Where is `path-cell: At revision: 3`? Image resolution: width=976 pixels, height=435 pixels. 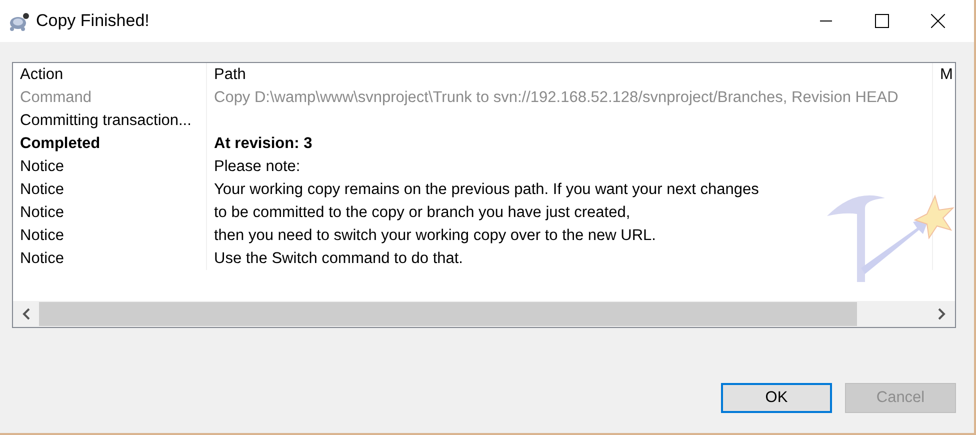
path-cell: At revision: 3 is located at coordinates (570, 143).